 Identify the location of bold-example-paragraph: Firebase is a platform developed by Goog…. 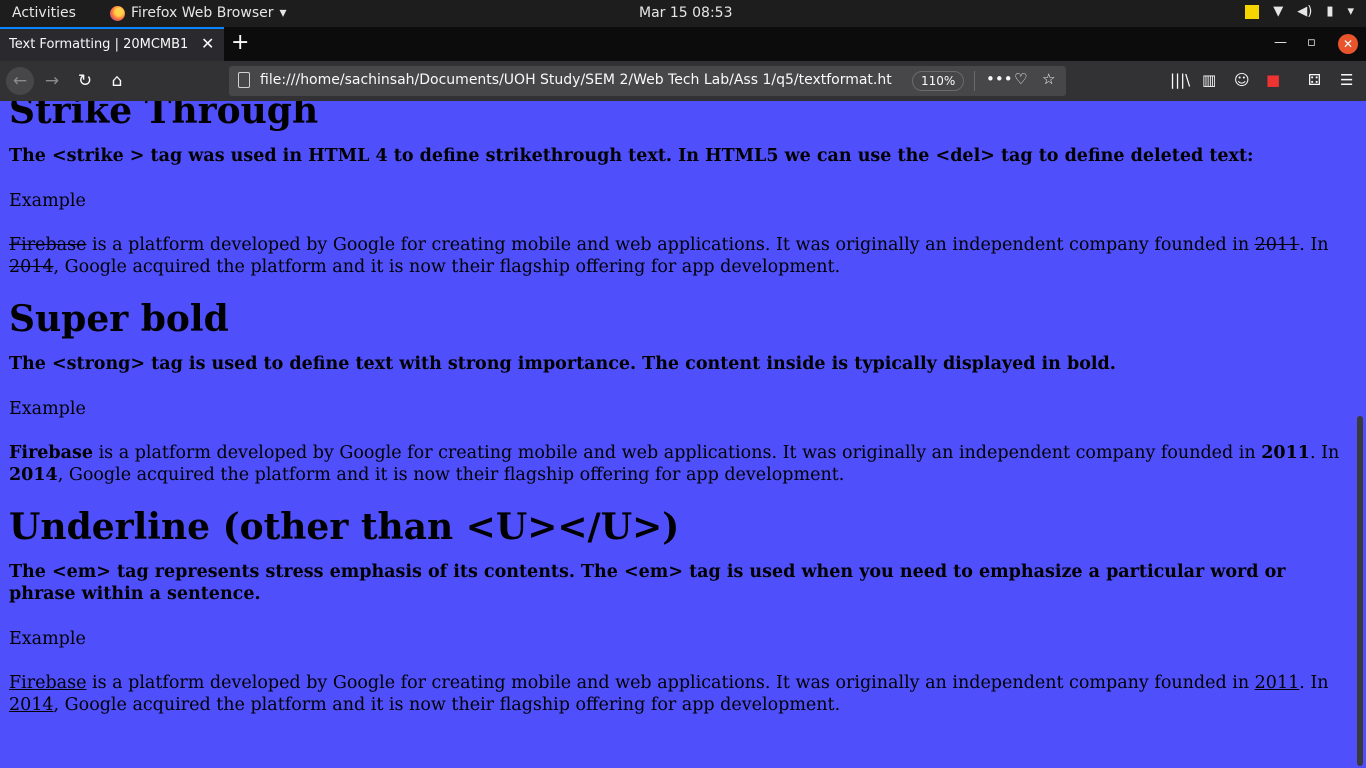
(674, 464).